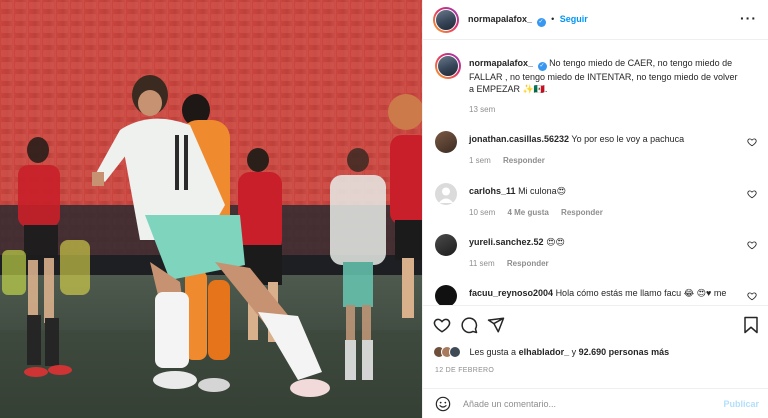 The width and height of the screenshot is (768, 418). What do you see at coordinates (511, 293) in the screenshot?
I see `comment-username: facuu_reynoso2004` at bounding box center [511, 293].